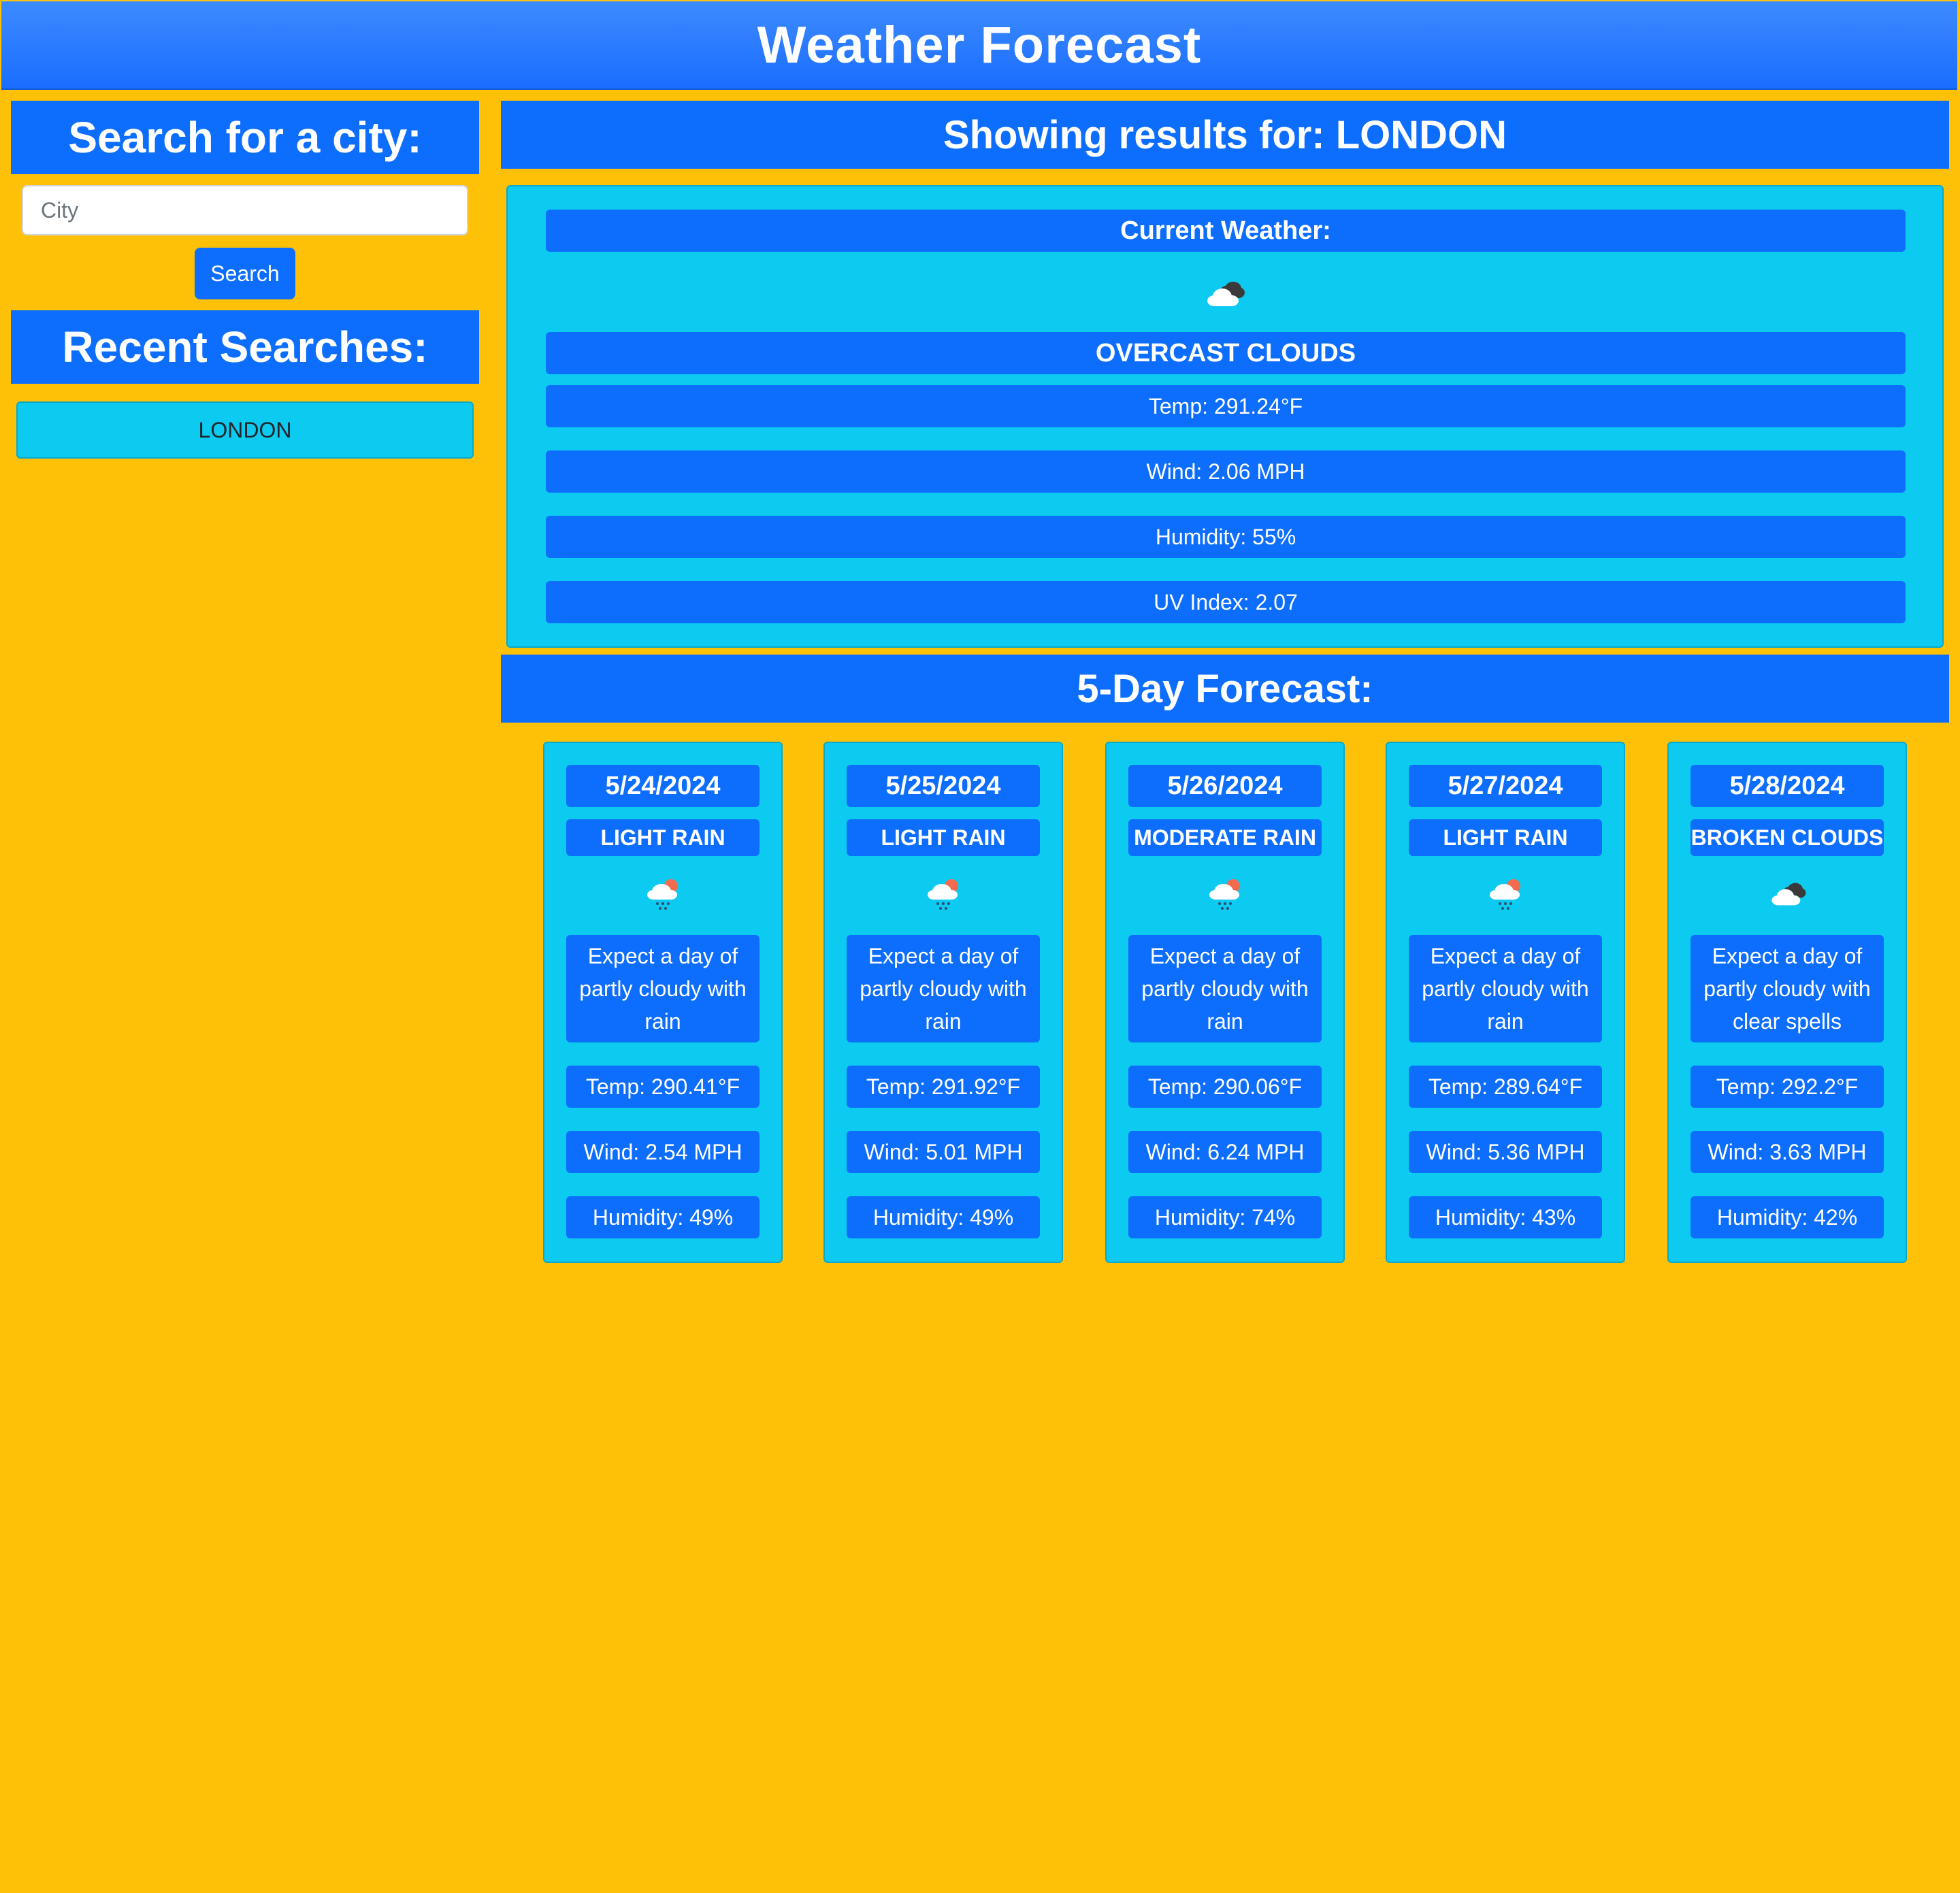 The height and width of the screenshot is (1893, 1960). Describe the element at coordinates (944, 1087) in the screenshot. I see `forecast-temp: Temp: 291.92°F` at that location.